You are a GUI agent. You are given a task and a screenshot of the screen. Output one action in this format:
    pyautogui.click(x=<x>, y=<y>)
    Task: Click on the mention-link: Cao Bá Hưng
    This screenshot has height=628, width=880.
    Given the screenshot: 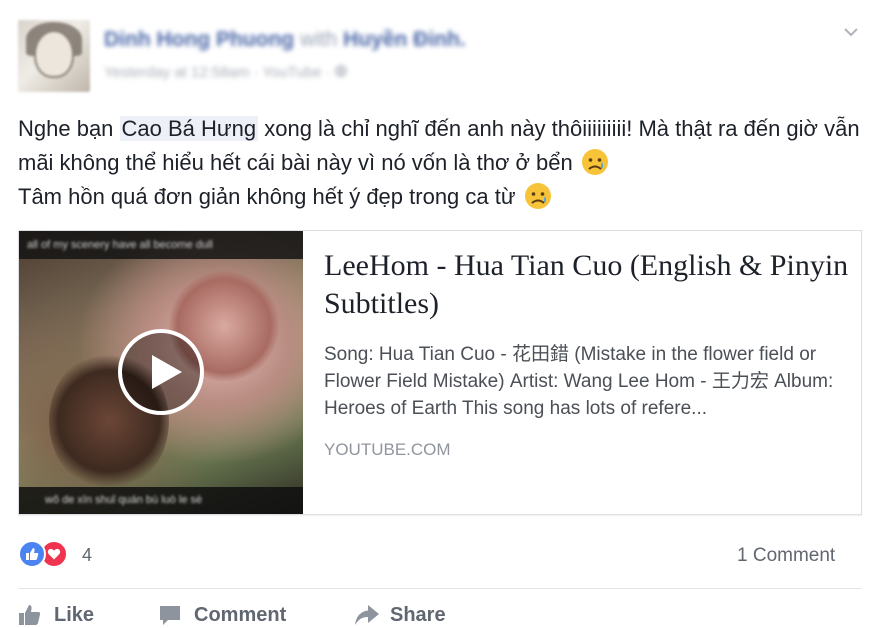 What is the action you would take?
    pyautogui.click(x=189, y=128)
    